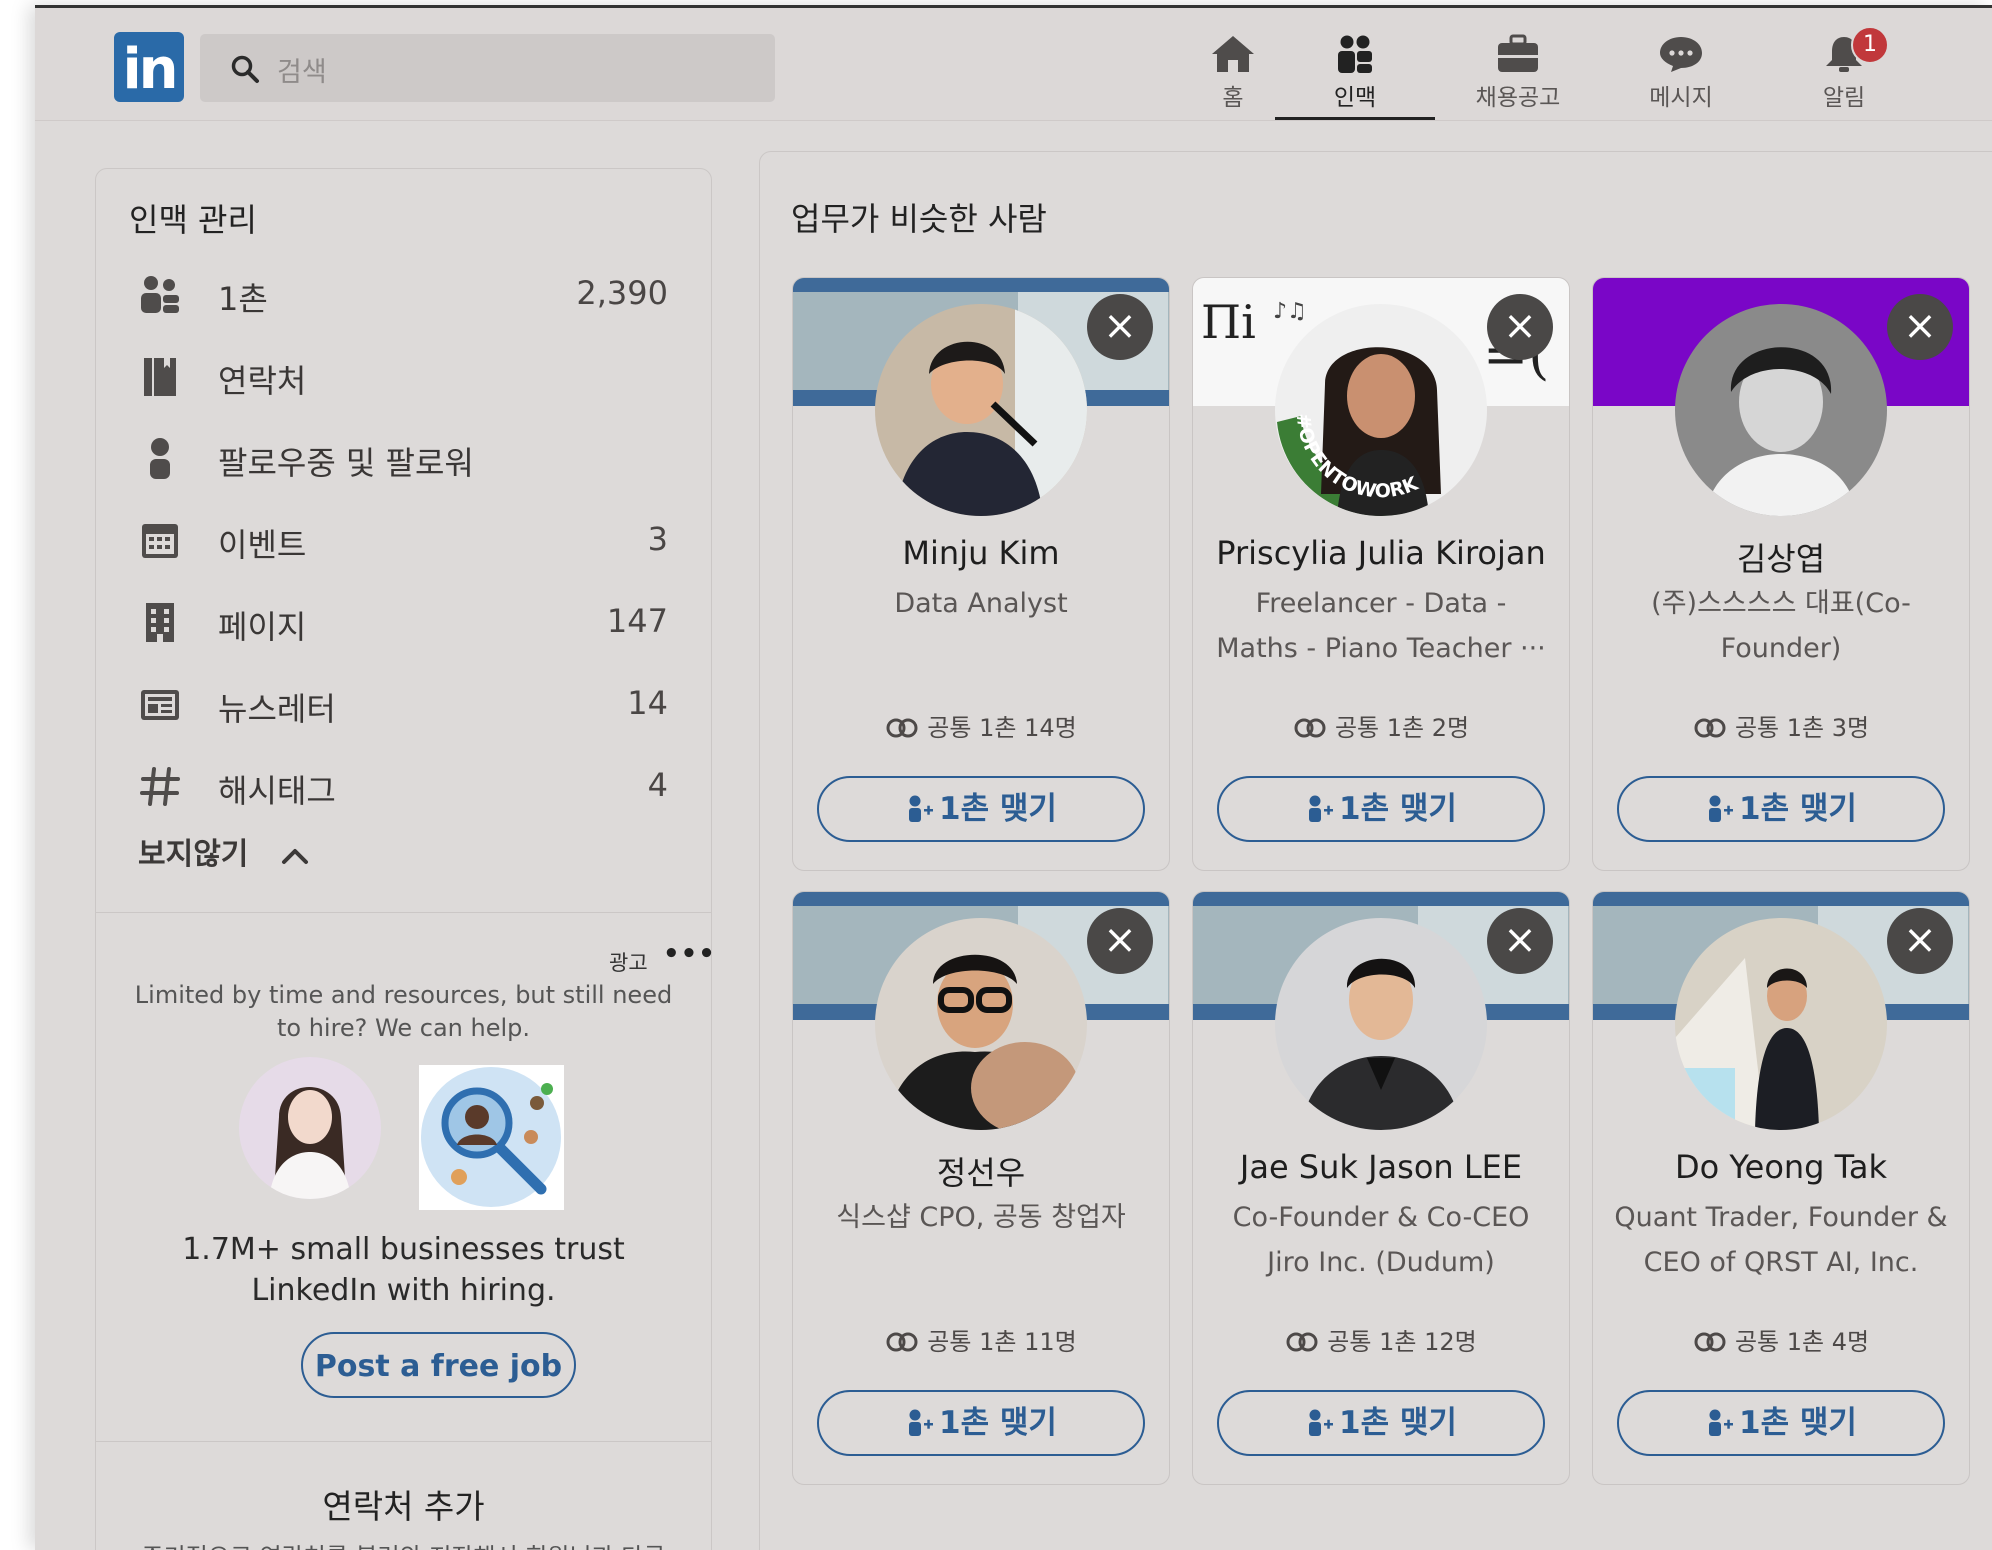 The height and width of the screenshot is (1550, 1992). What do you see at coordinates (403, 540) in the screenshot?
I see `menu-item-events: 이벤트 3` at bounding box center [403, 540].